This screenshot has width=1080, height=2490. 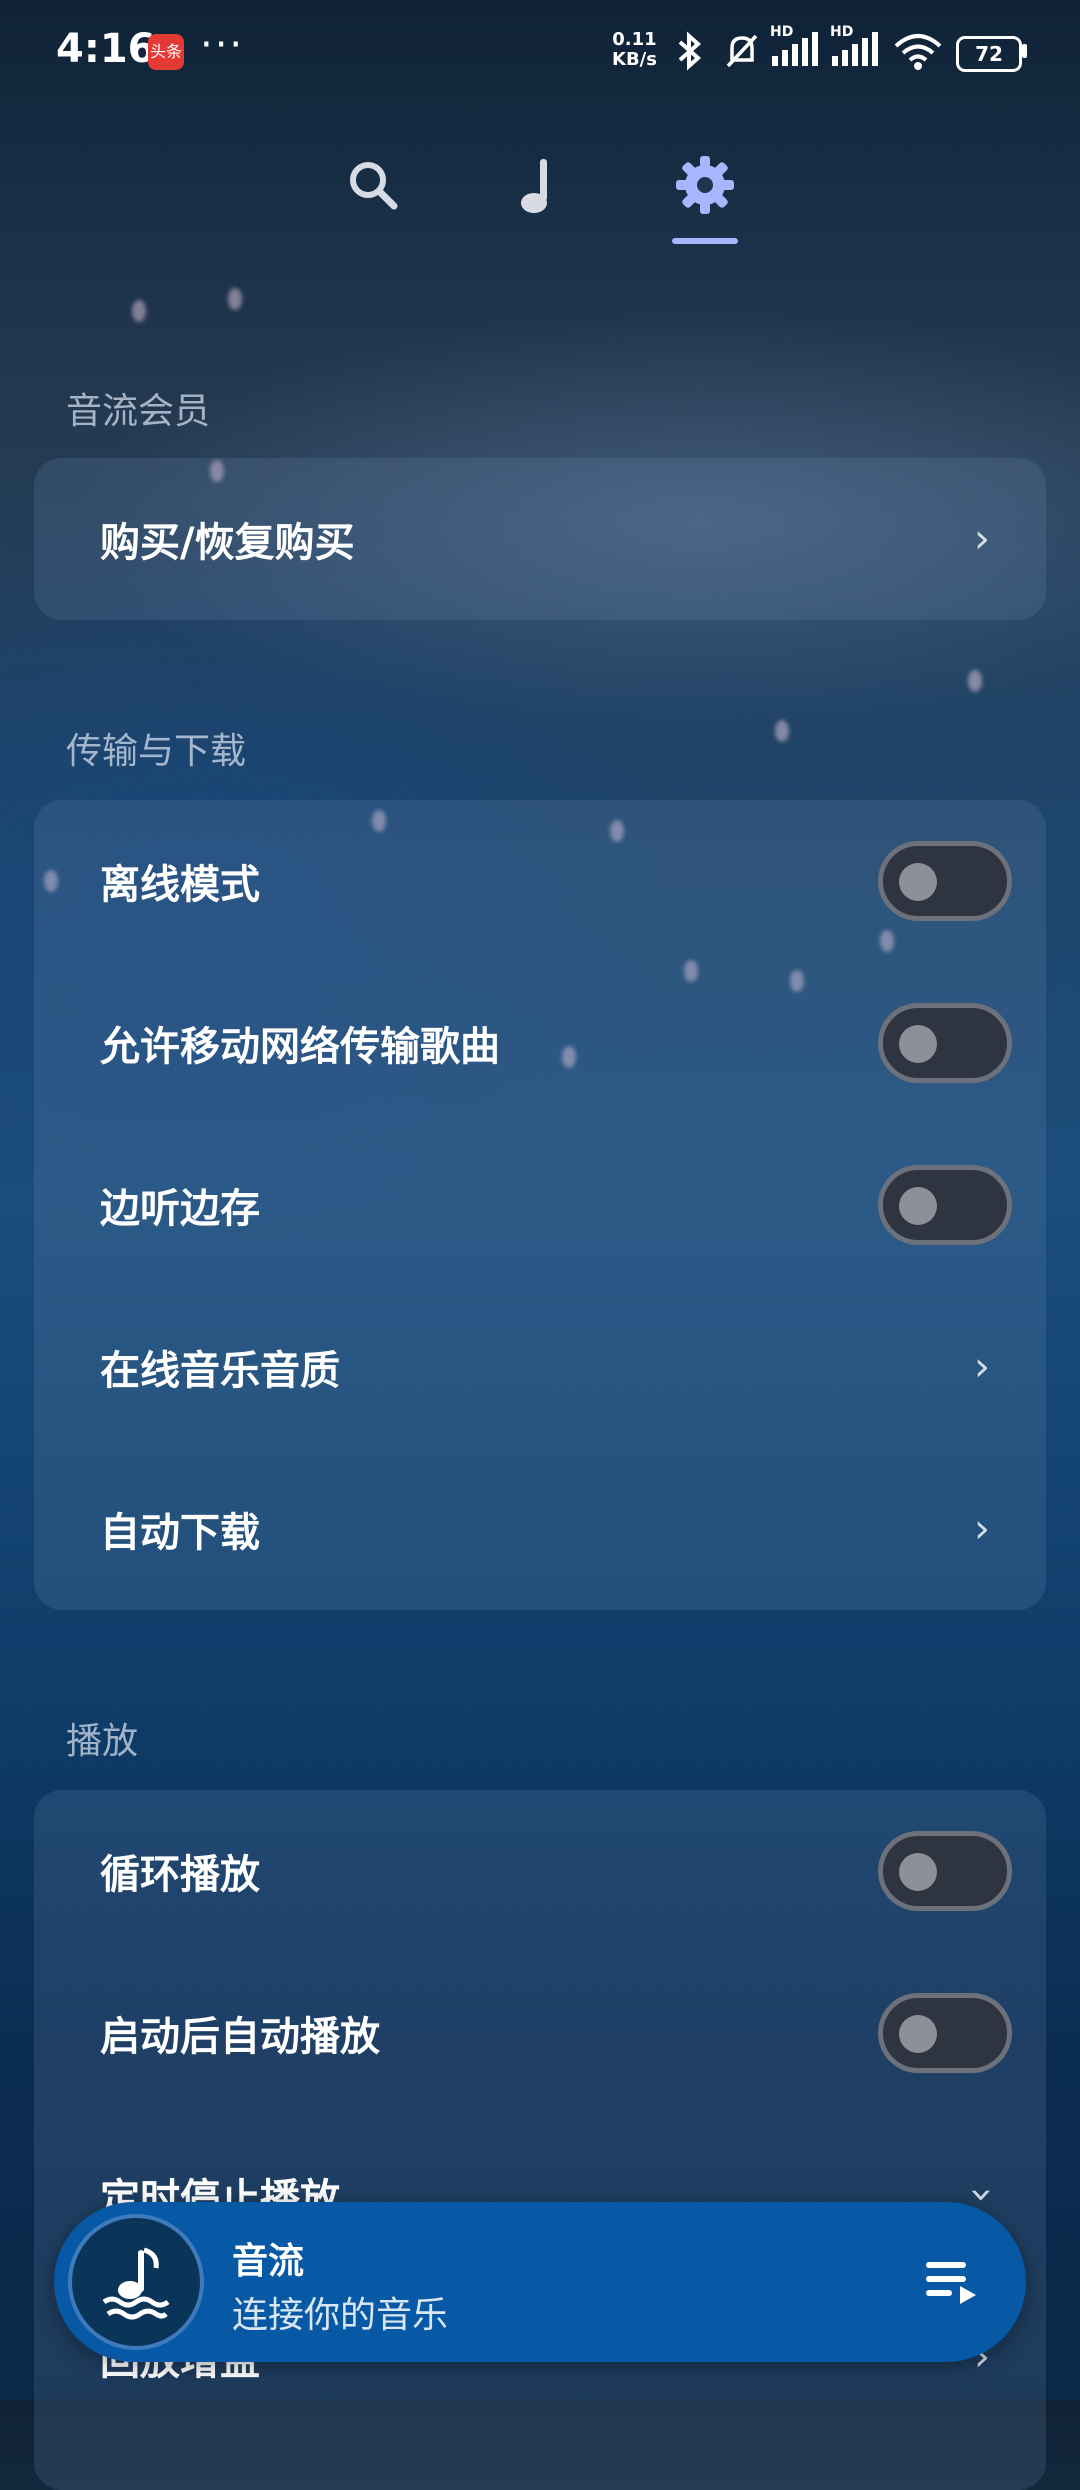 I want to click on playlist-icon, so click(x=951, y=2283).